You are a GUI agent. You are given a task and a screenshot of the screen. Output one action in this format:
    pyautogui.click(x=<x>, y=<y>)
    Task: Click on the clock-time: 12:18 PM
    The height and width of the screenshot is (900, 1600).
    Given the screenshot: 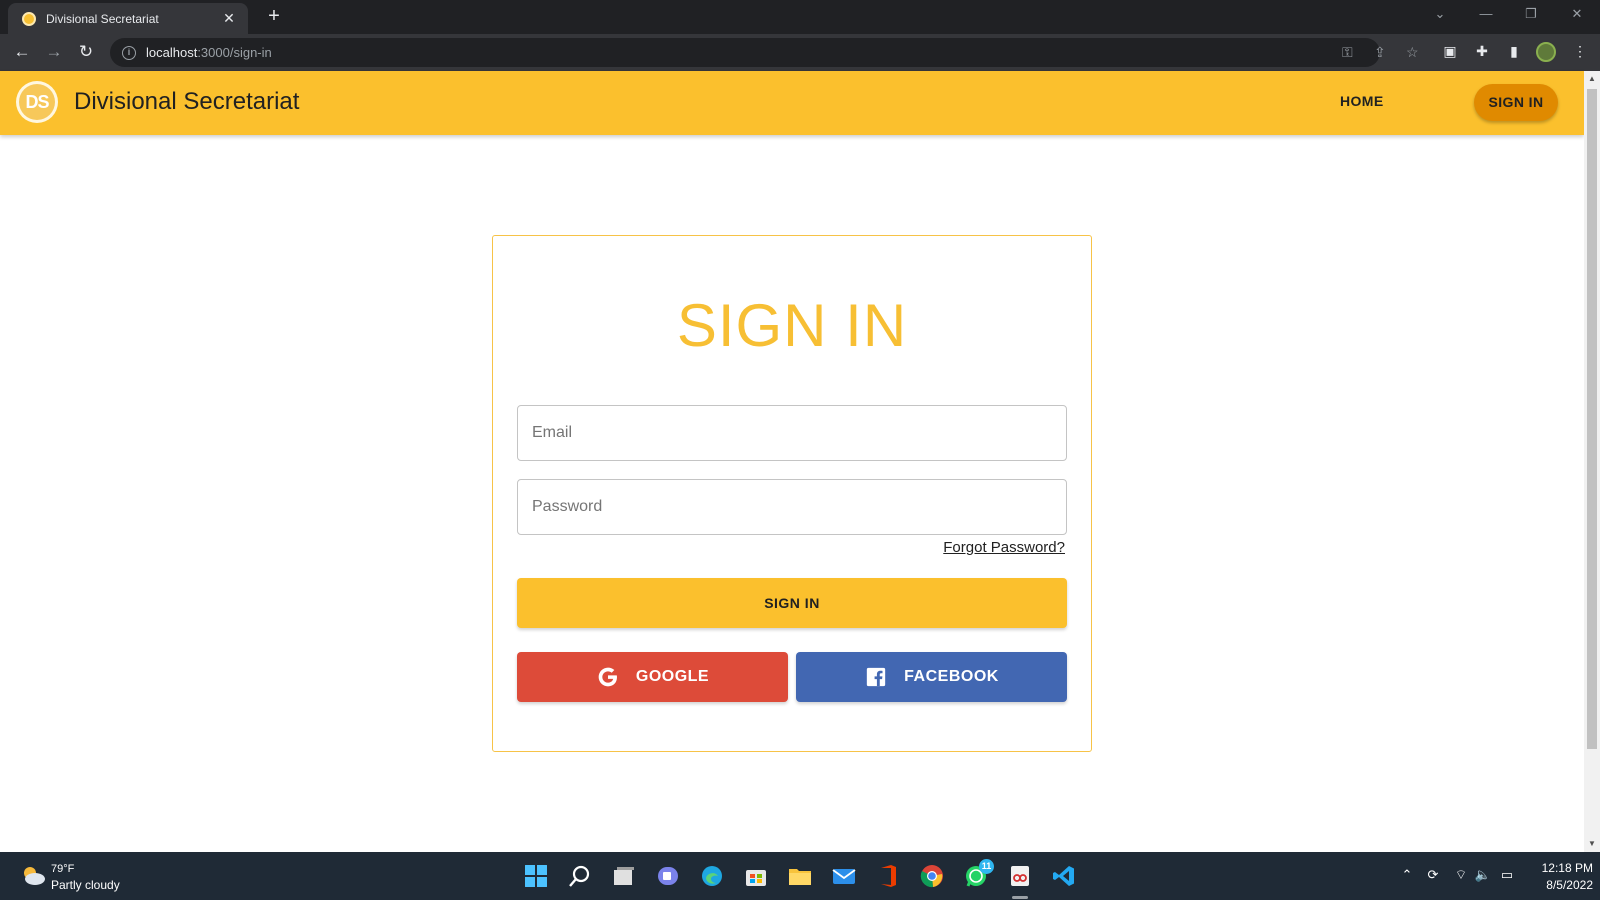 What is the action you would take?
    pyautogui.click(x=1562, y=868)
    